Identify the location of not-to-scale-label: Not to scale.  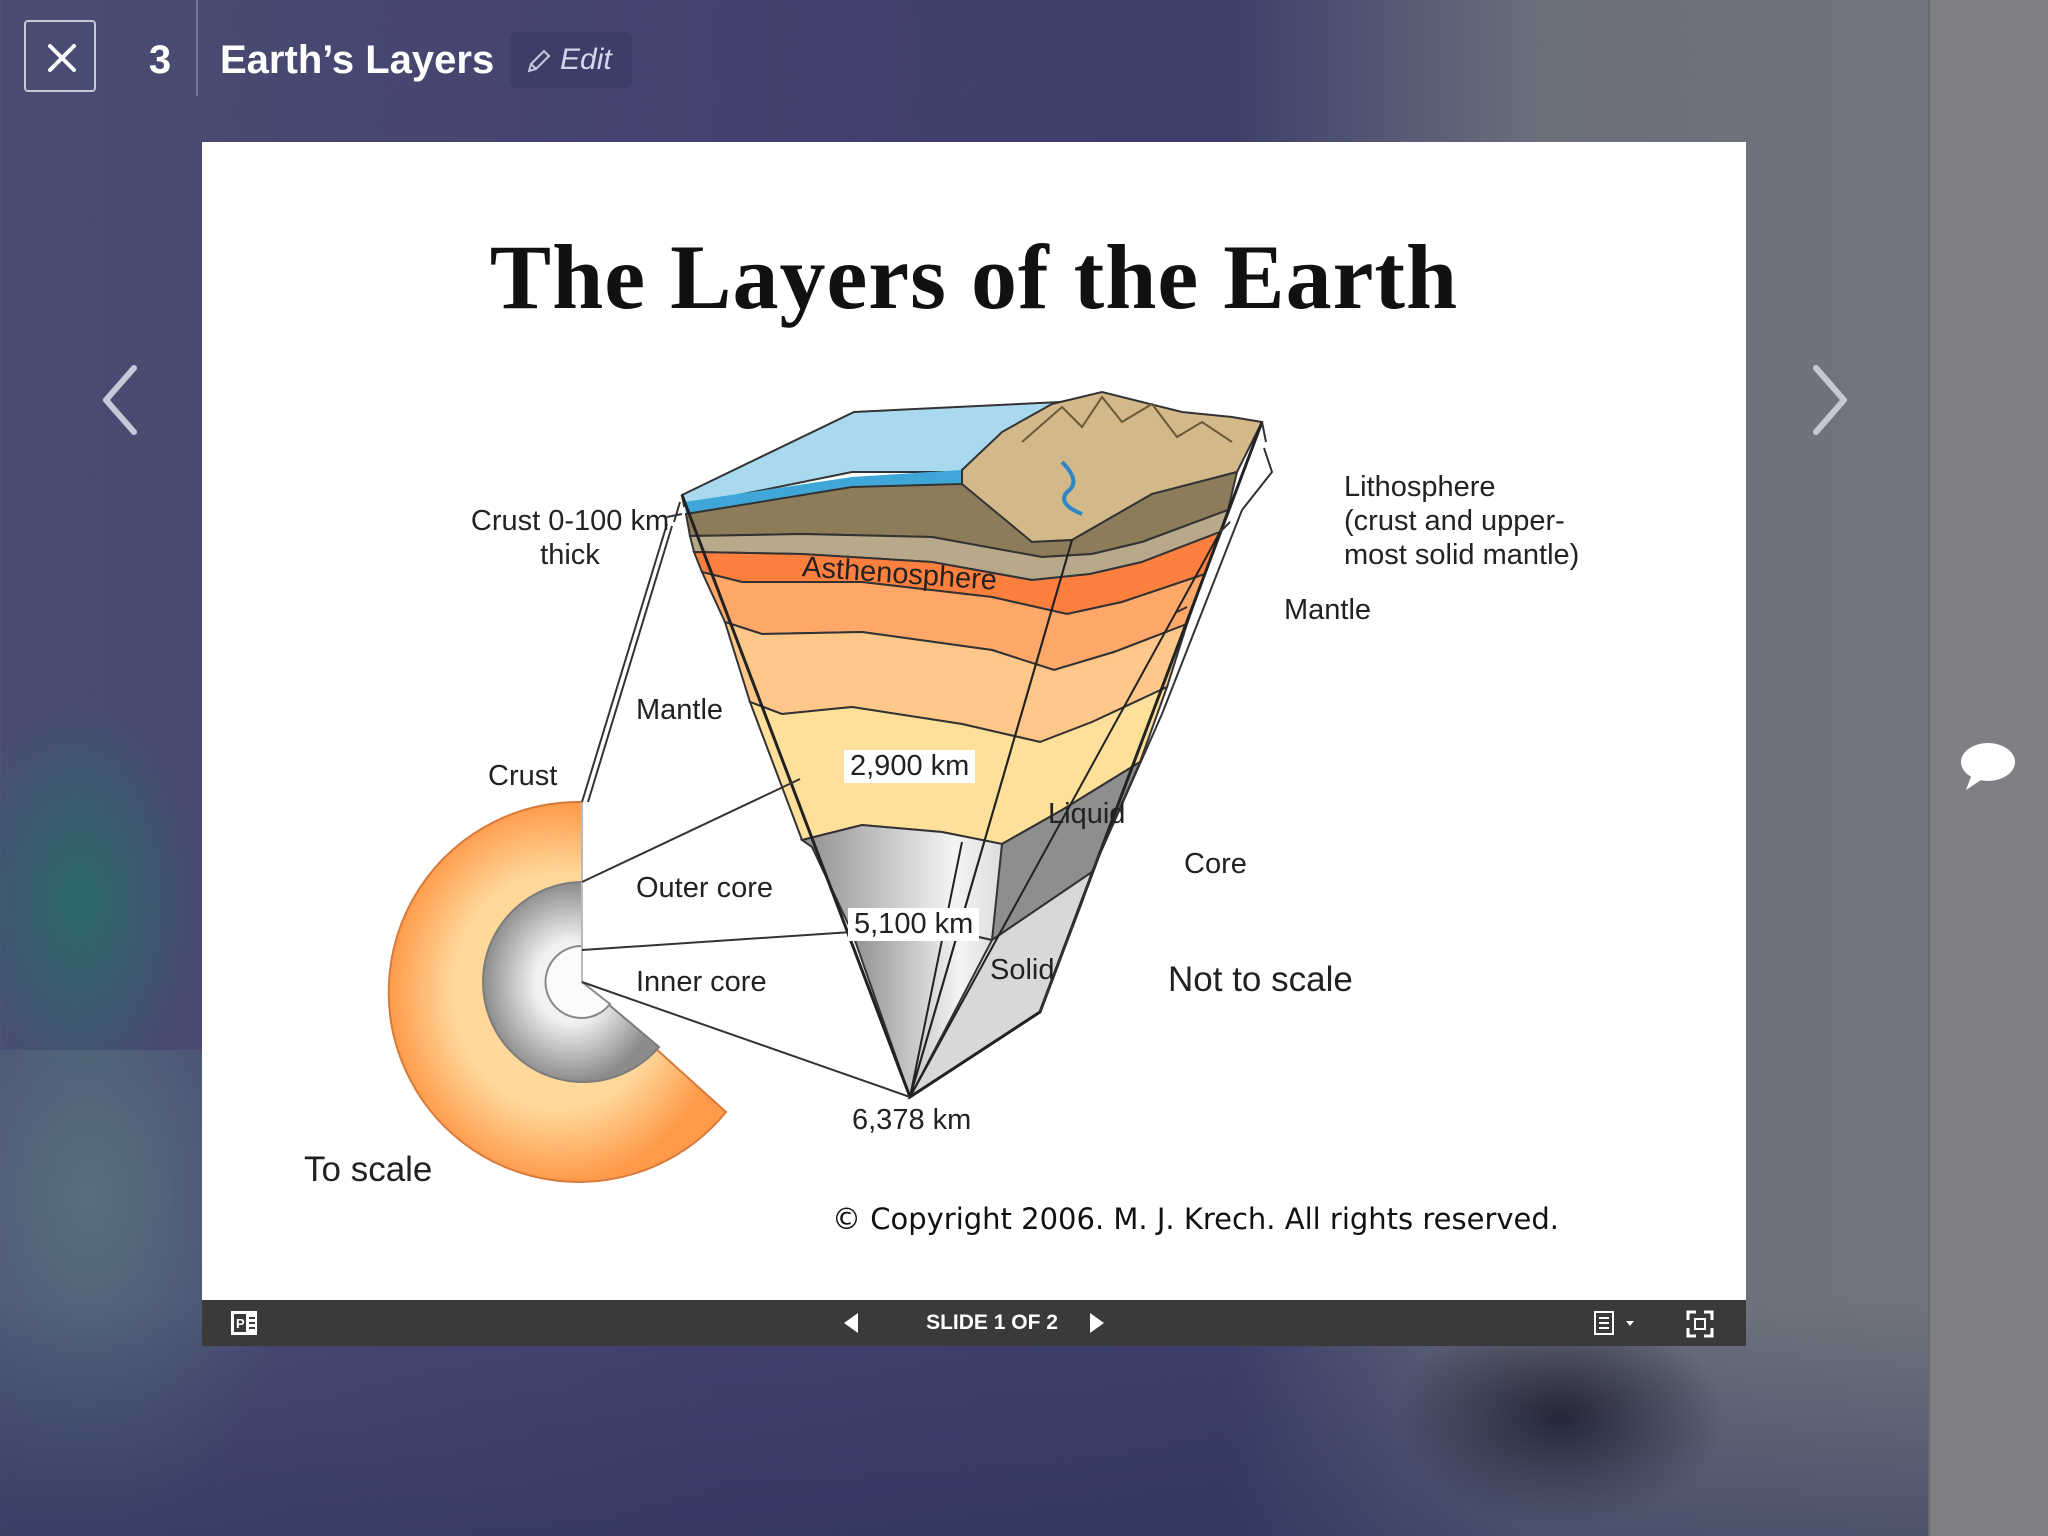
(1260, 979).